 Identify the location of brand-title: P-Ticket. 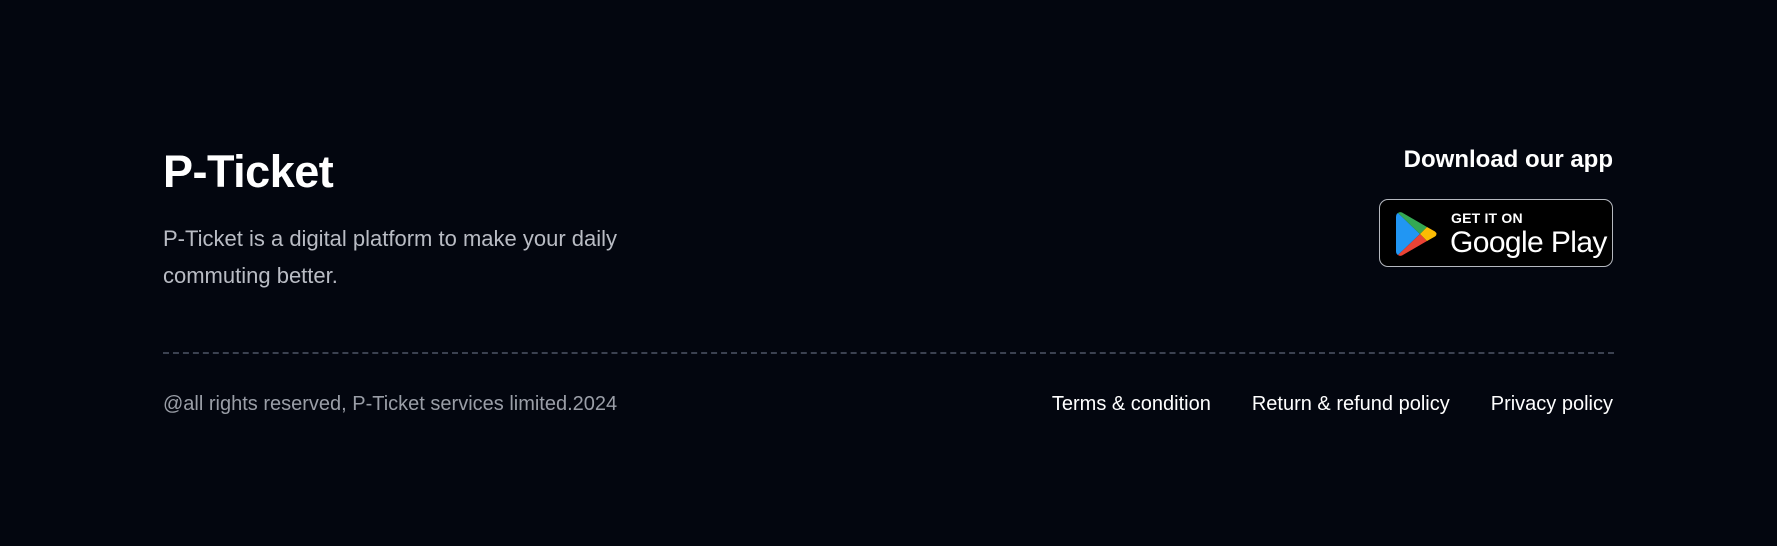
(248, 171).